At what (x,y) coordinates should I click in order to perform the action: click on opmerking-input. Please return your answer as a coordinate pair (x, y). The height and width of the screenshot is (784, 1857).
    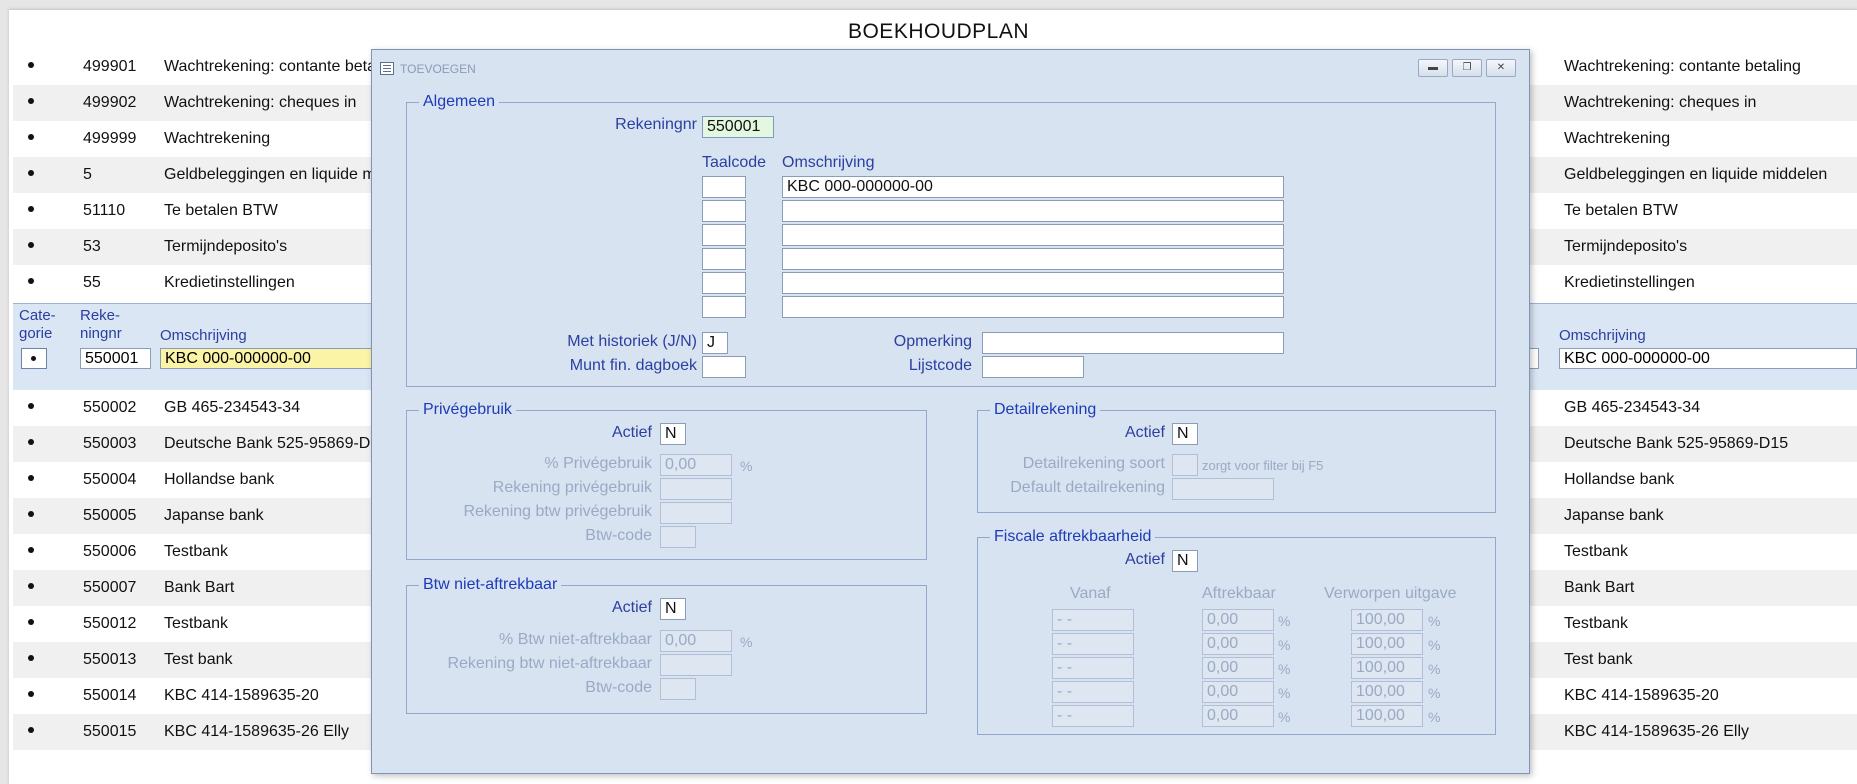
    Looking at the image, I should click on (1133, 343).